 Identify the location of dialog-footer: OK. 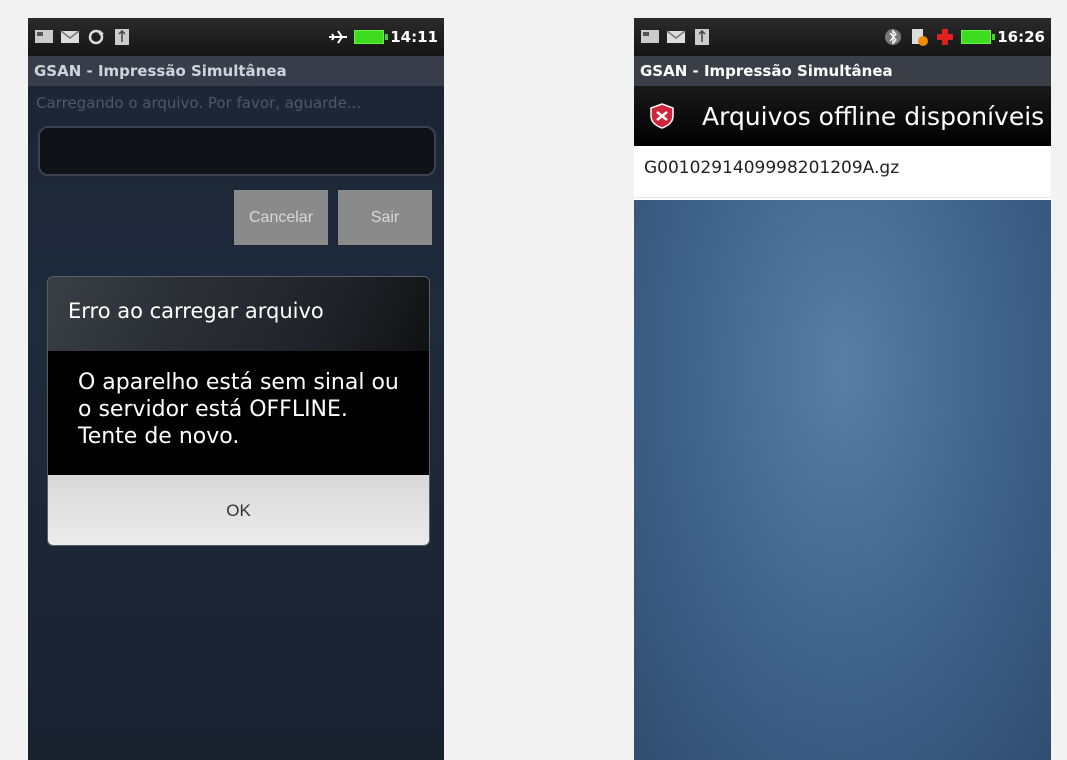
(238, 510).